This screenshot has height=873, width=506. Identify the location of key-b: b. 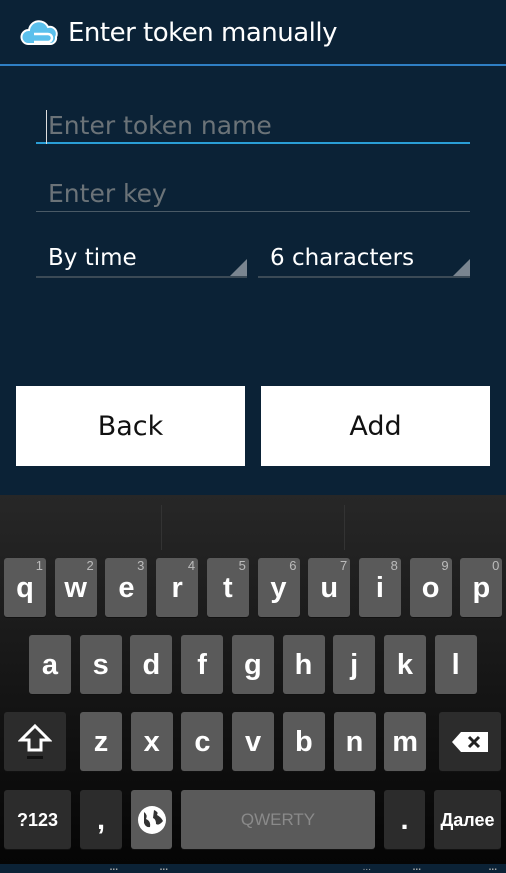
(303, 741).